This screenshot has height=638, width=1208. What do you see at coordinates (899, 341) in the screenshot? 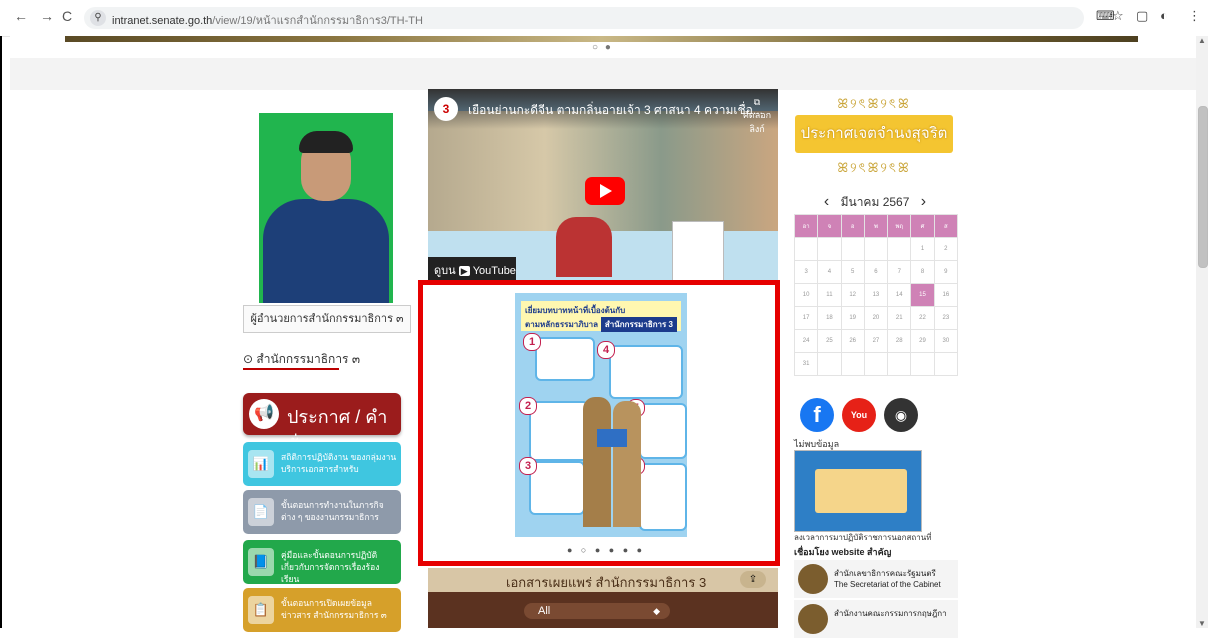
I see `calendar-day: 28` at bounding box center [899, 341].